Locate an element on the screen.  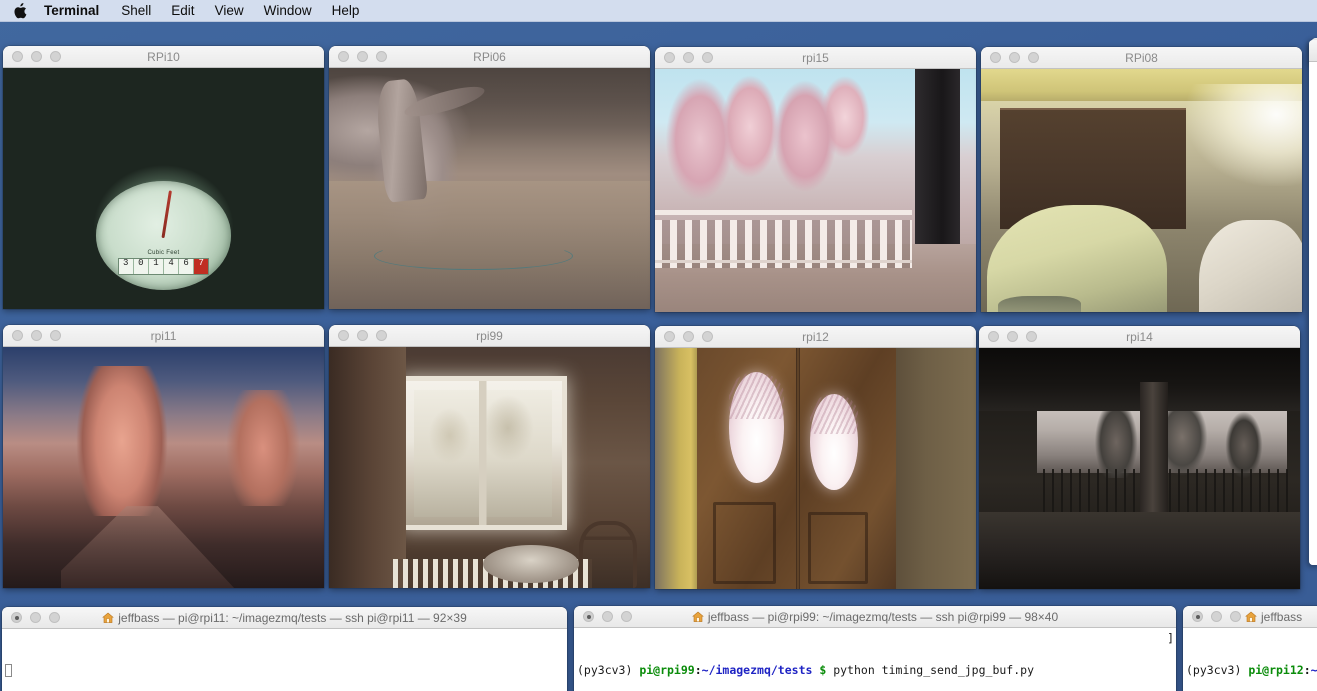
titlebar is located at coordinates (1313, 51).